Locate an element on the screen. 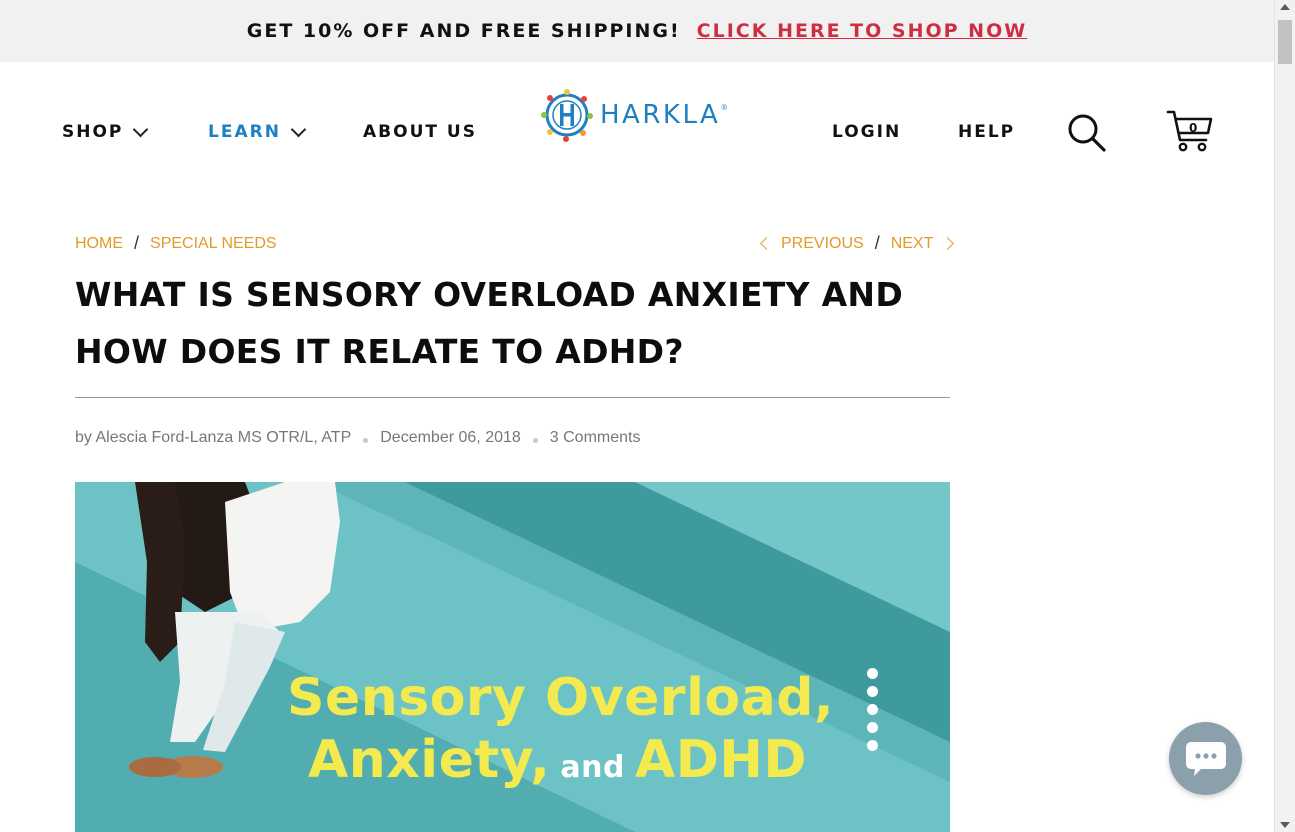 The height and width of the screenshot is (832, 1295). scrollbar-thumb is located at coordinates (1285, 42).